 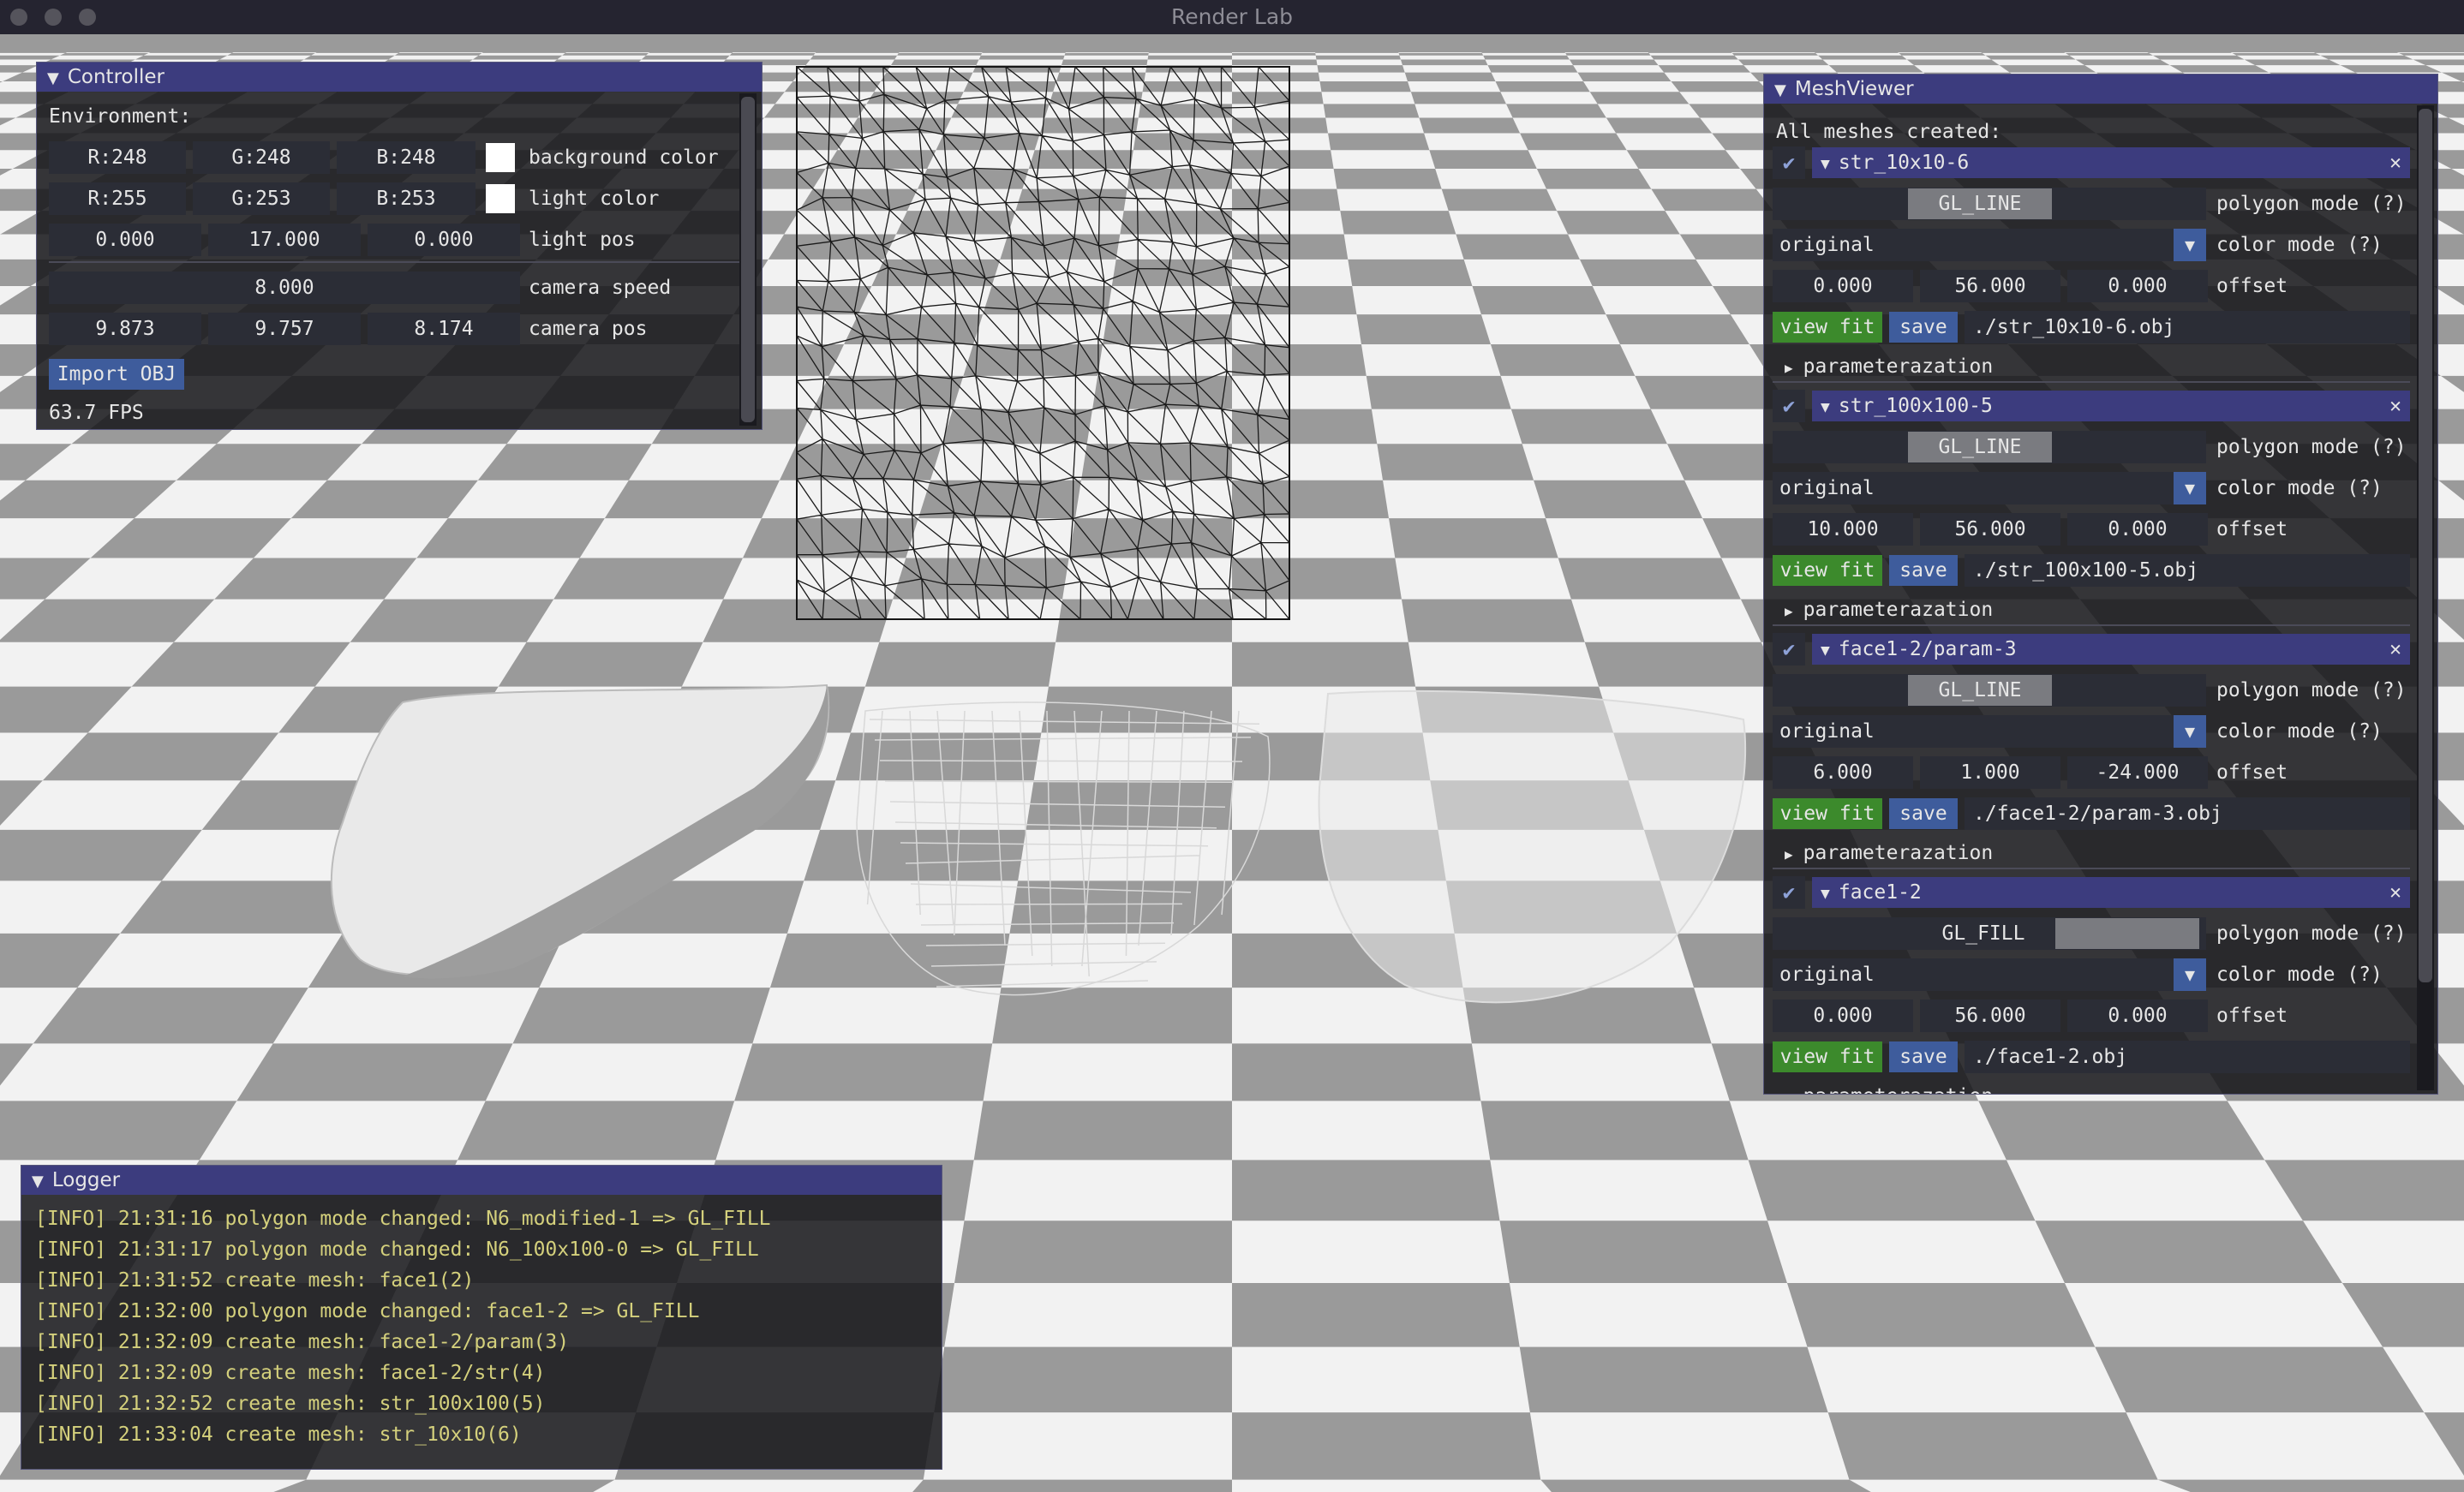 I want to click on light-r-input: R:255, so click(x=117, y=198).